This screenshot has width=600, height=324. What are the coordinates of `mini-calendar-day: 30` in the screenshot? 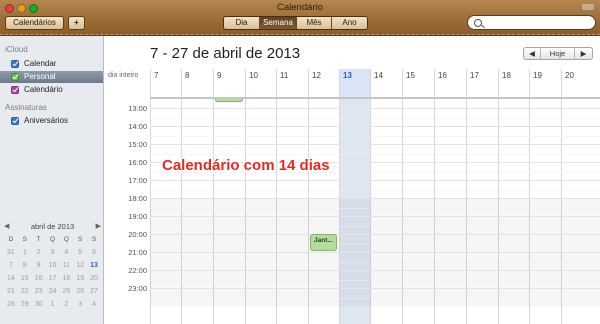 It's located at (39, 305).